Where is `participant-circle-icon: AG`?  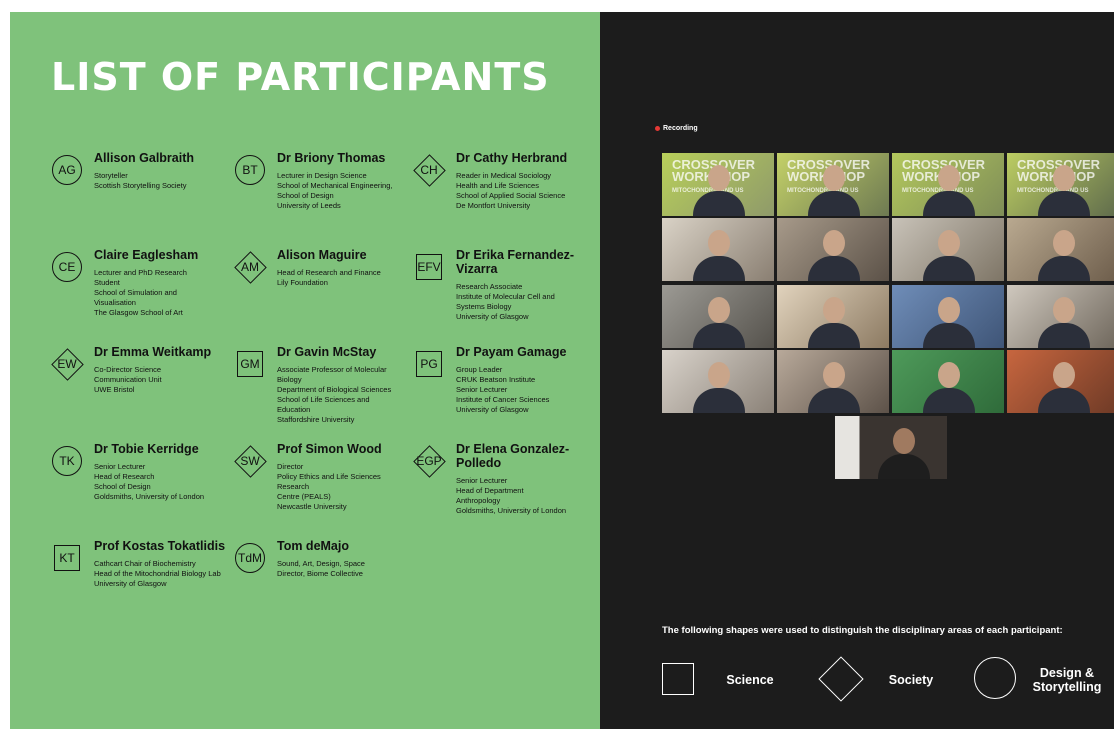
participant-circle-icon: AG is located at coordinates (67, 170).